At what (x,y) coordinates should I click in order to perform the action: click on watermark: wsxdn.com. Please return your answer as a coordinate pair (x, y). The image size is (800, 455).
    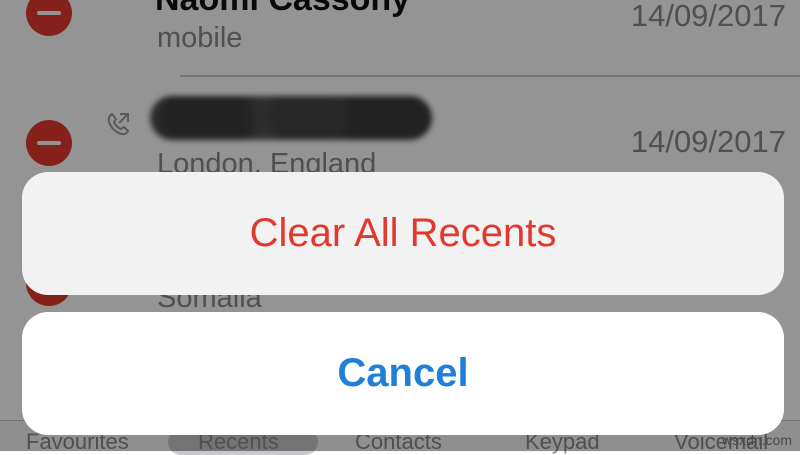
    Looking at the image, I should click on (756, 440).